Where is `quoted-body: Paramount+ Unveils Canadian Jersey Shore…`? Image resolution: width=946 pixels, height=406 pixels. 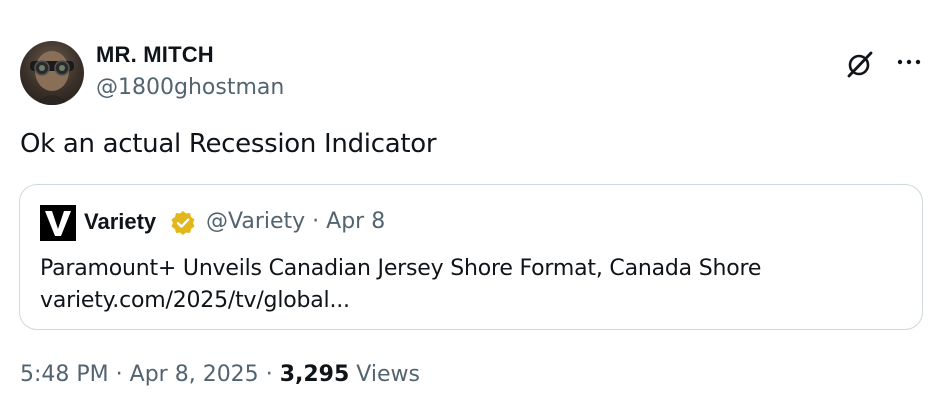 quoted-body: Paramount+ Unveils Canadian Jersey Shore… is located at coordinates (400, 285).